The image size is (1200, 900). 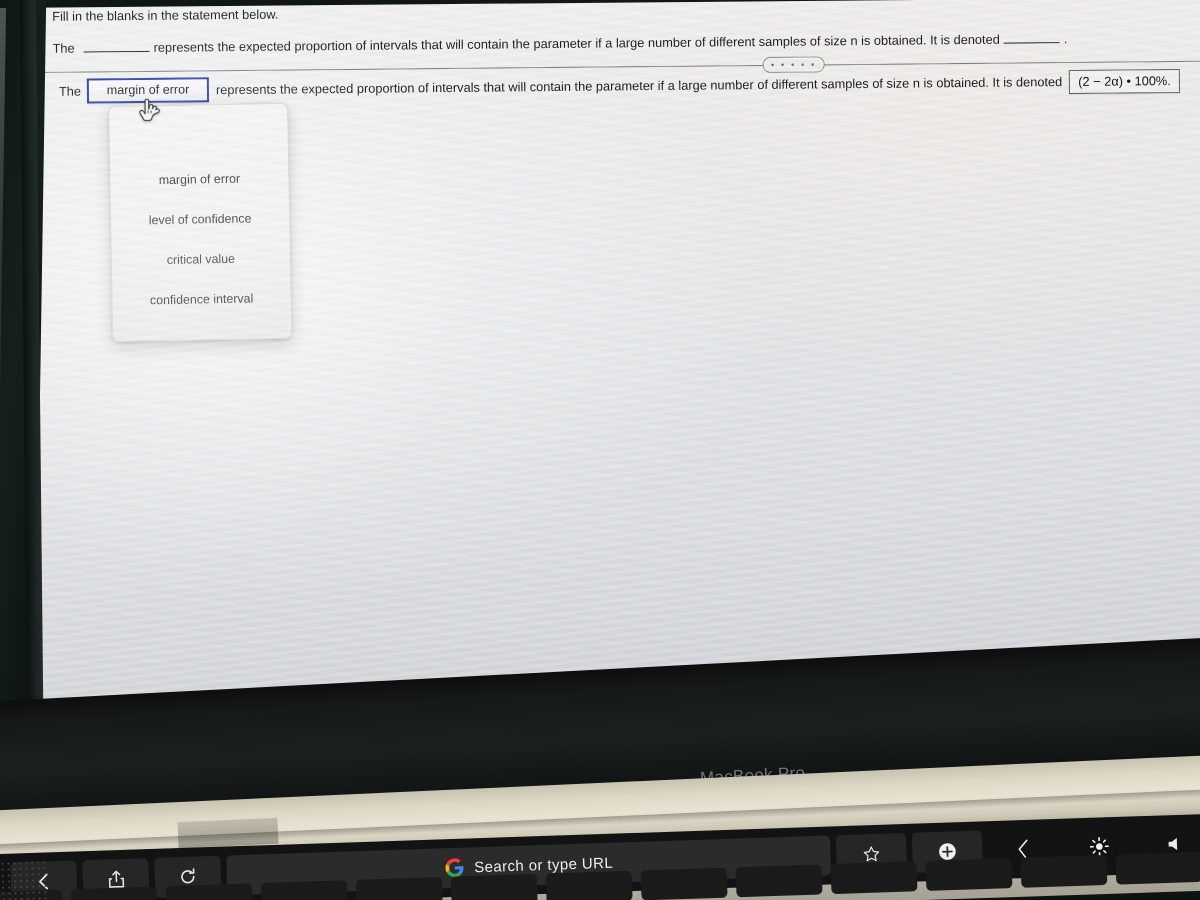 I want to click on pointer-hand-cursor, so click(x=149, y=109).